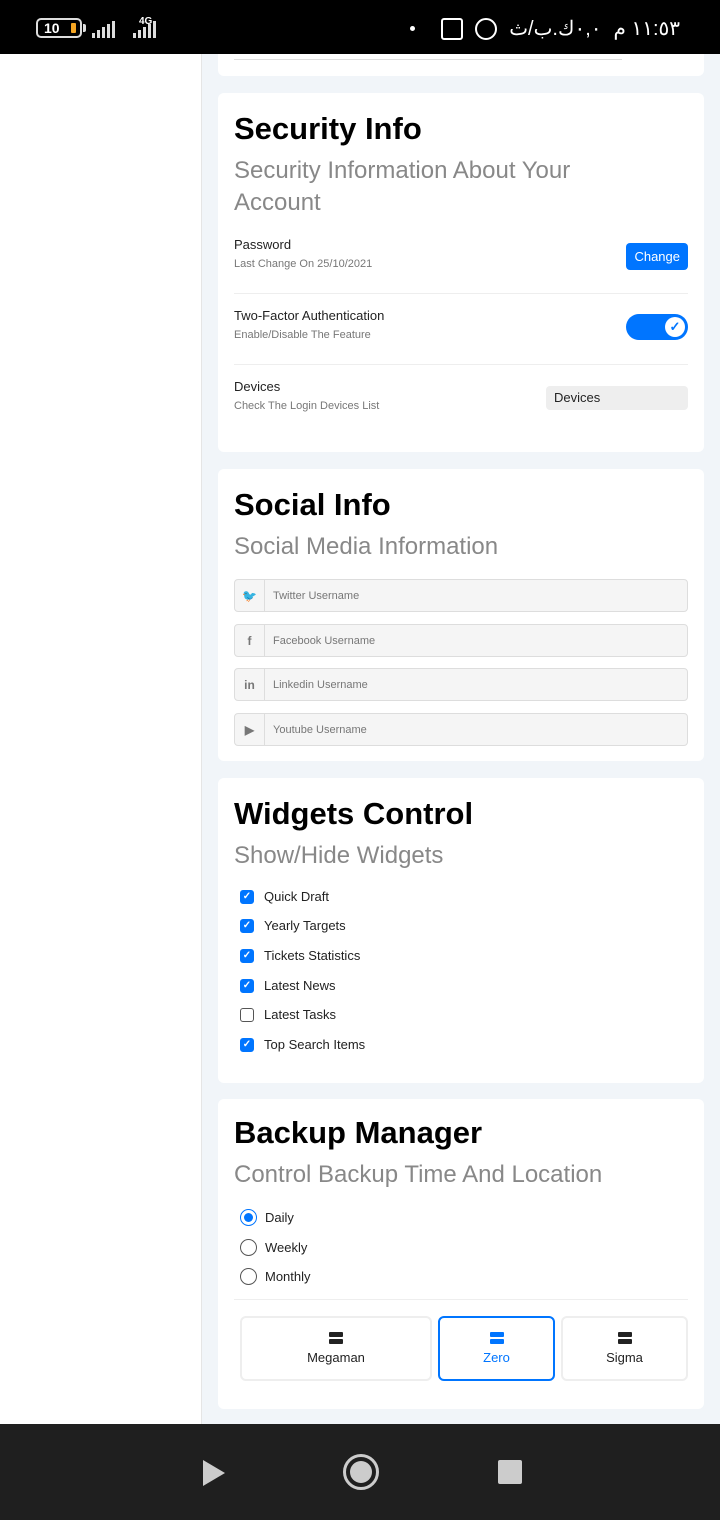 This screenshot has width=720, height=1520. What do you see at coordinates (146, 21) in the screenshot?
I see `network-type: 4G` at bounding box center [146, 21].